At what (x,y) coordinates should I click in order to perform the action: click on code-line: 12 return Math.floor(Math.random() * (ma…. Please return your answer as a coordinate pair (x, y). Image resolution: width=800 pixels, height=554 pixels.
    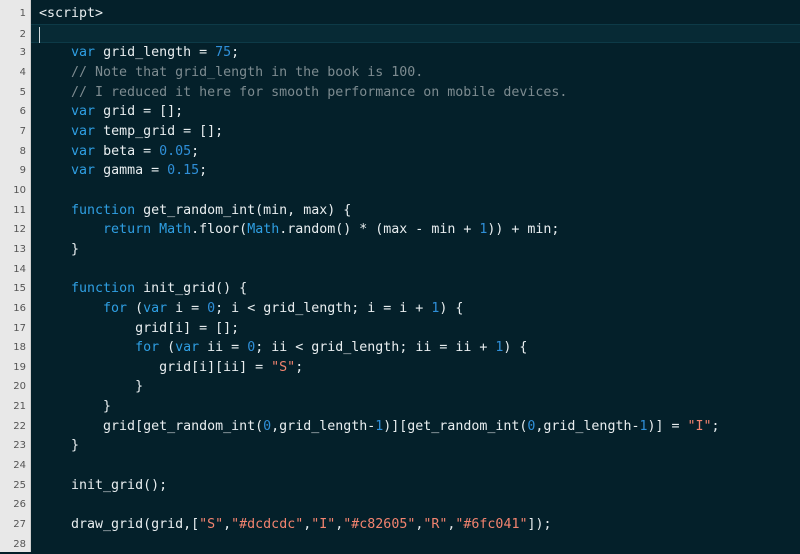
    Looking at the image, I should click on (406, 230).